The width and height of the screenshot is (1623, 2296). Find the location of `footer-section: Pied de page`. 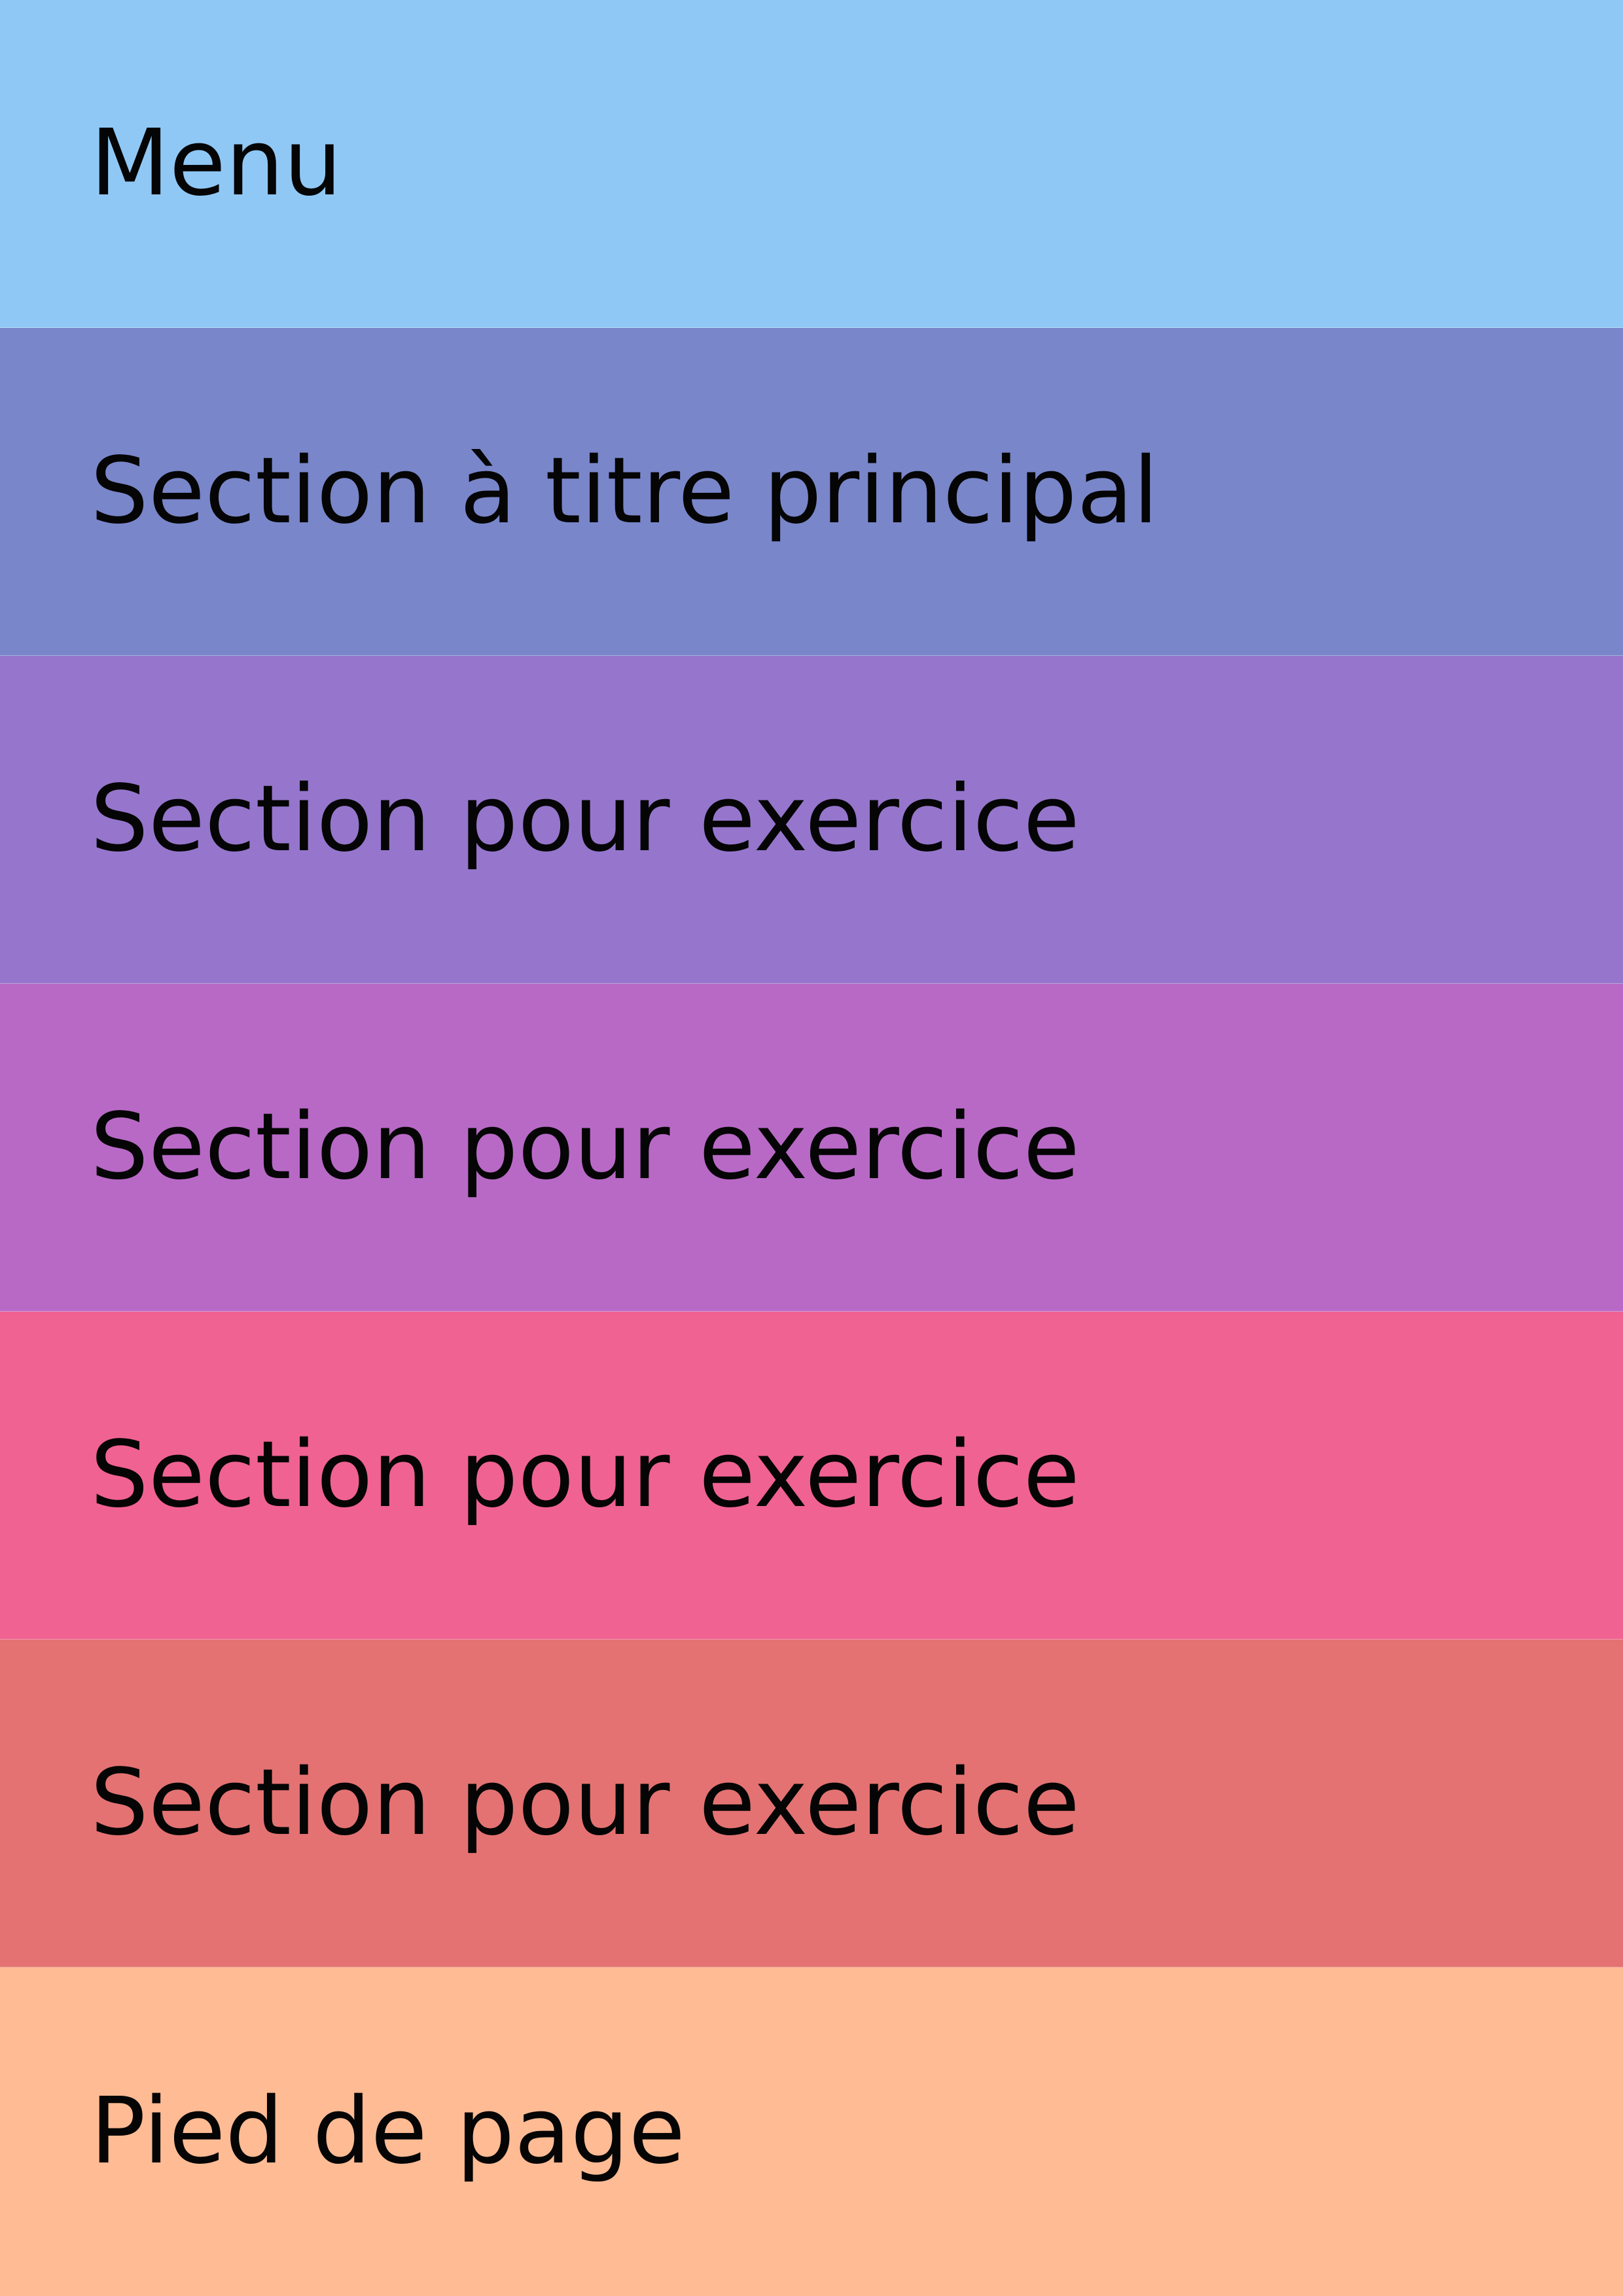

footer-section: Pied de page is located at coordinates (811, 2131).